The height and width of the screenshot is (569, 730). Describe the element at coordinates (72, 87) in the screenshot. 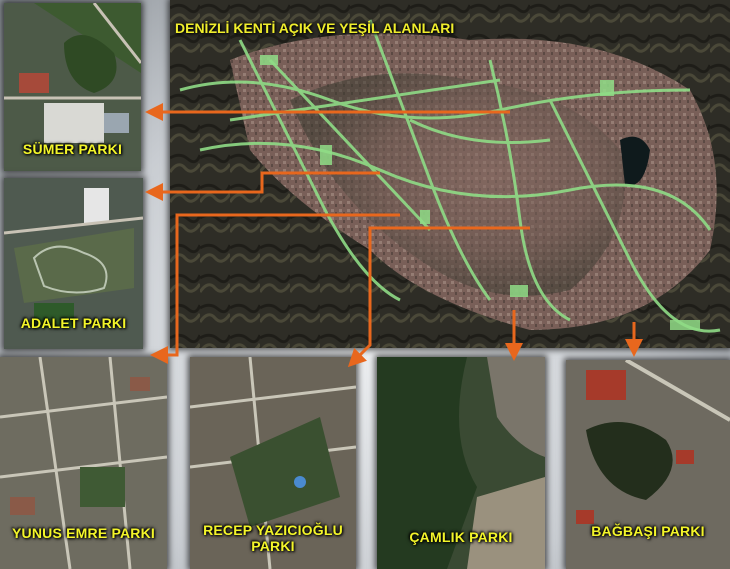

I see `sumer-park-panel: SÜMER PARKI` at that location.